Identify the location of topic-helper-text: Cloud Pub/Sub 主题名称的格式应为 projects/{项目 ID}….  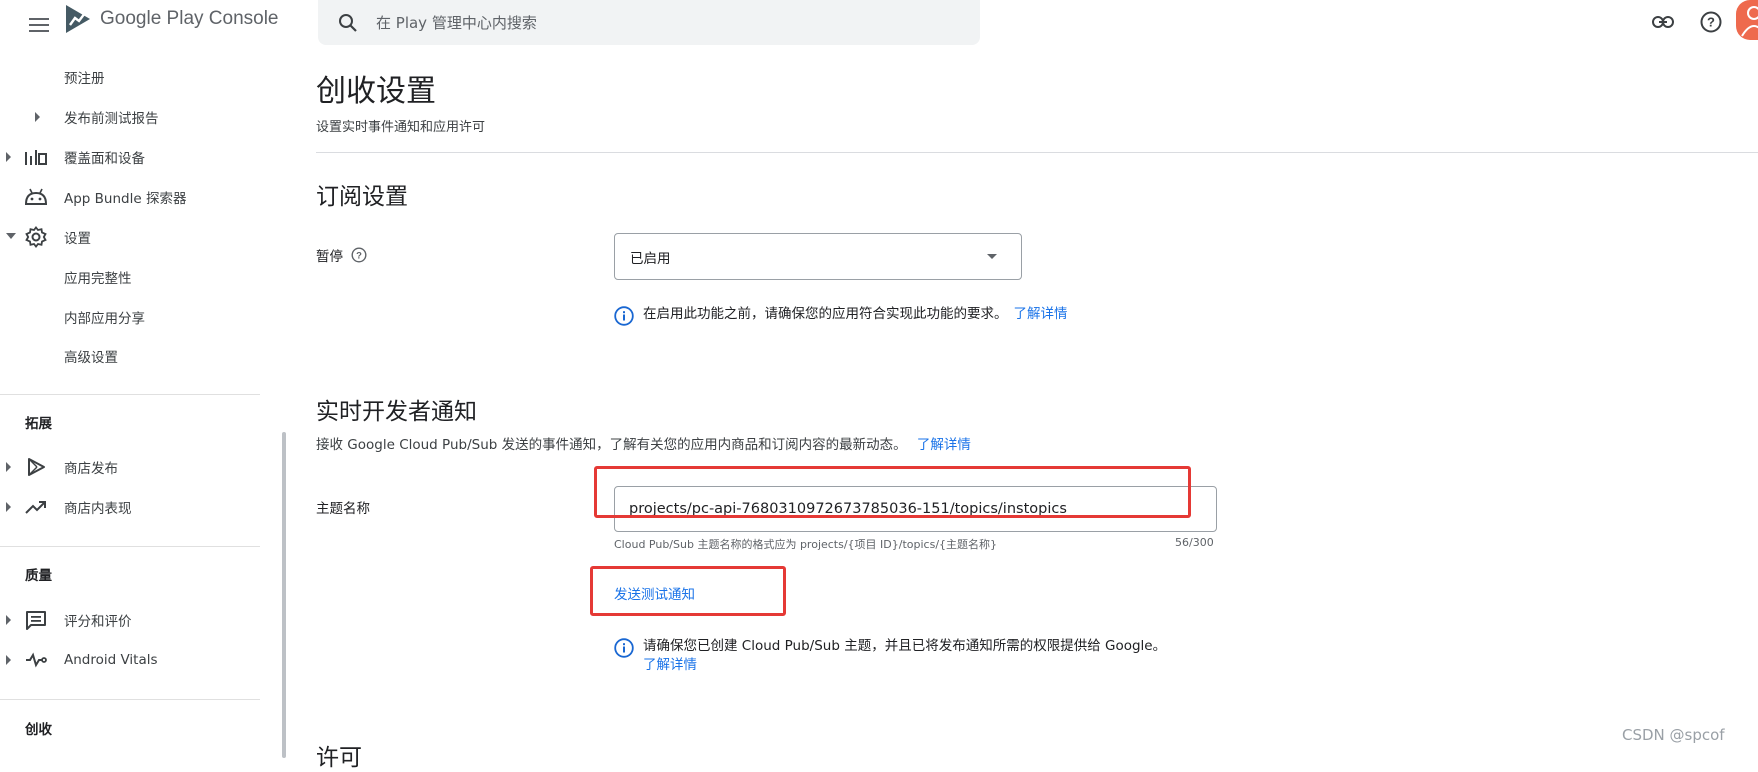
(806, 544).